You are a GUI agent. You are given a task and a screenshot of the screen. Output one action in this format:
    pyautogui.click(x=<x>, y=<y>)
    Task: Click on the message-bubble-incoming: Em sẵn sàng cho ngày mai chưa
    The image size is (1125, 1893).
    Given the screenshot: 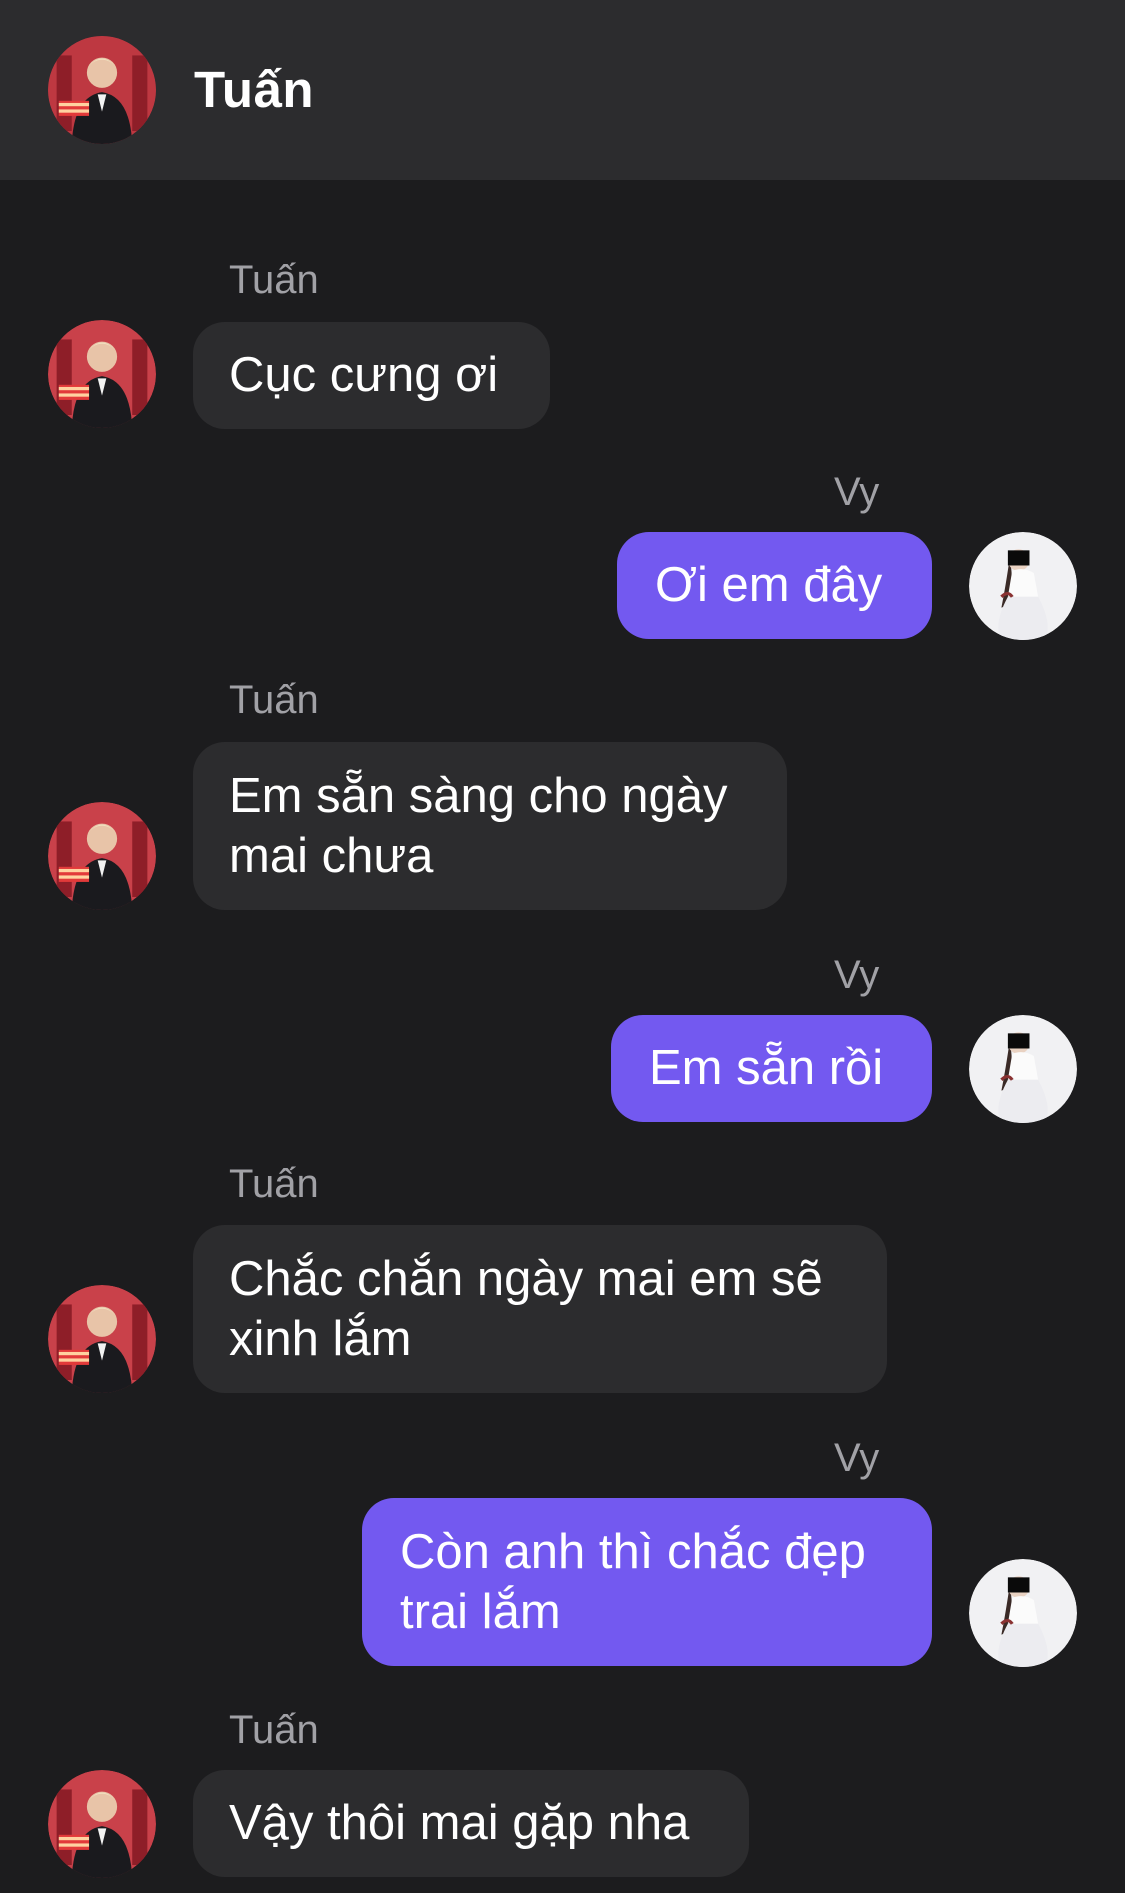 What is the action you would take?
    pyautogui.click(x=490, y=826)
    